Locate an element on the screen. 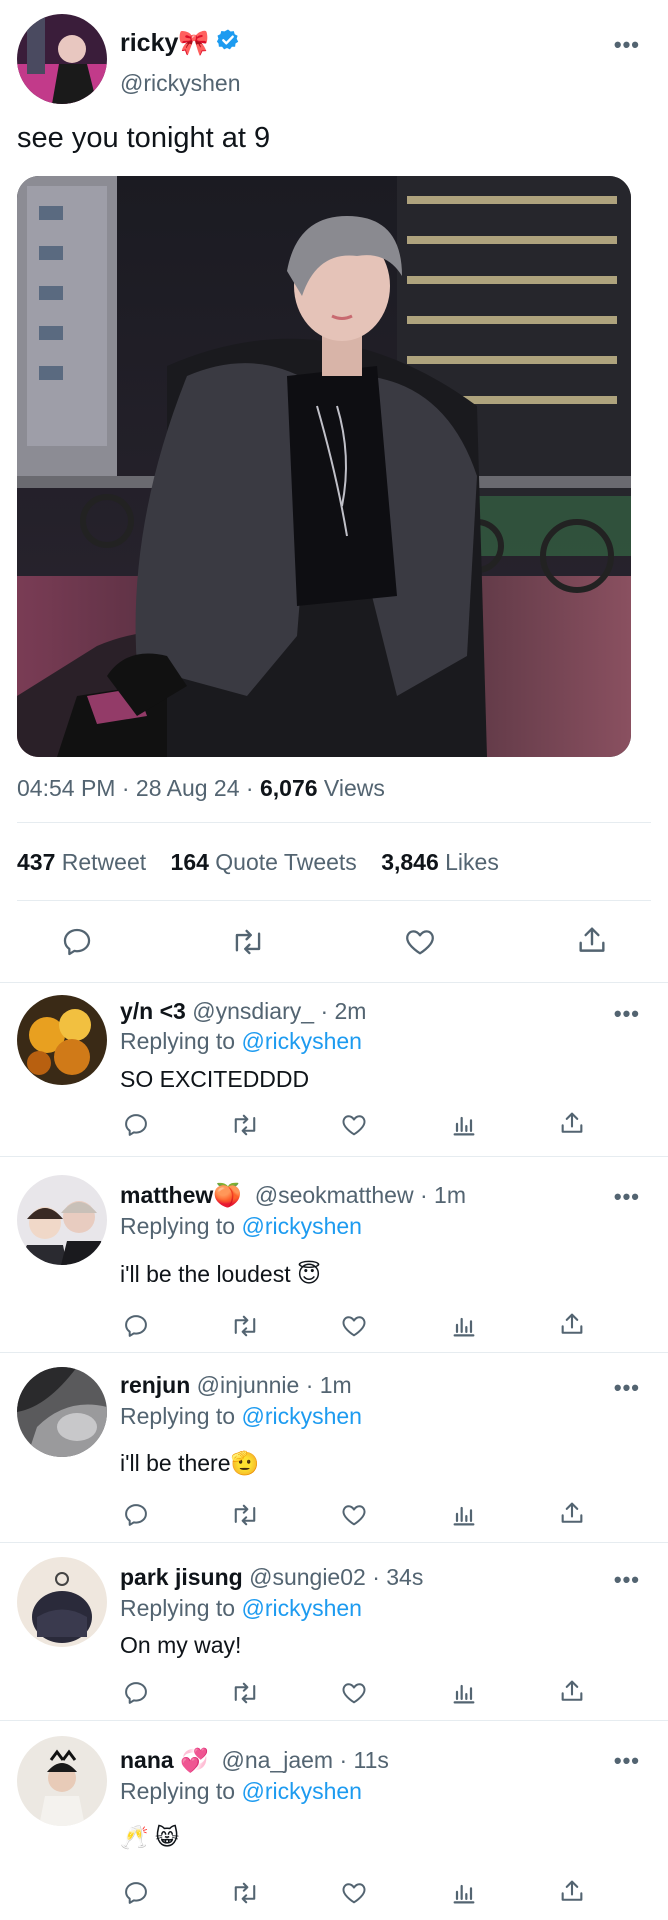 Image resolution: width=668 pixels, height=1920 pixels. reply-name-row: nana 💞 @na_jaem · 11s is located at coordinates (254, 1760).